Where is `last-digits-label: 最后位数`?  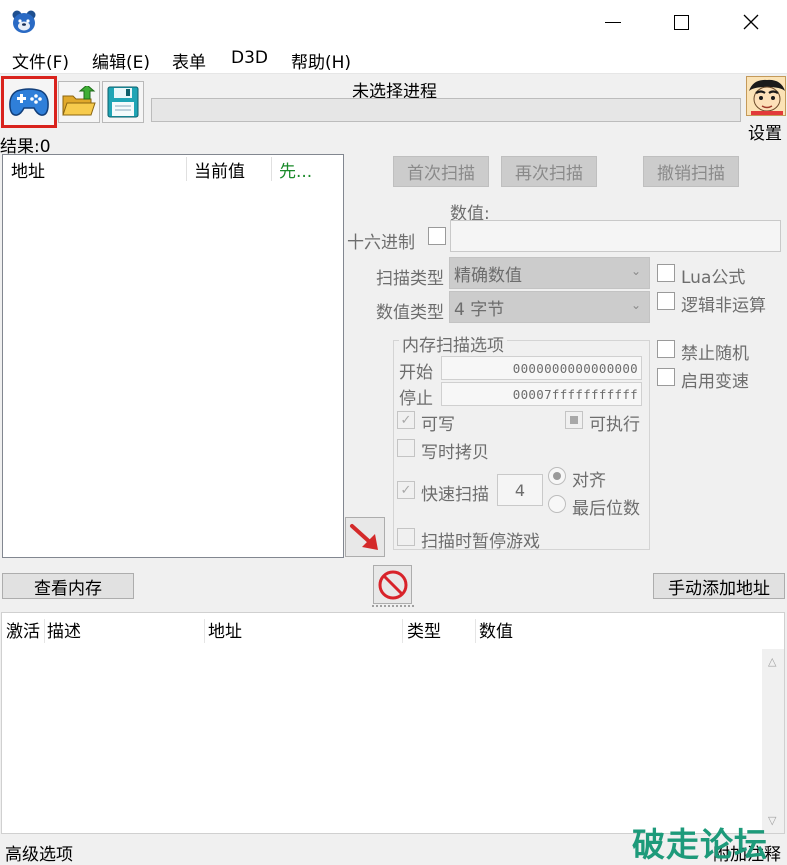
last-digits-label: 最后位数 is located at coordinates (606, 509).